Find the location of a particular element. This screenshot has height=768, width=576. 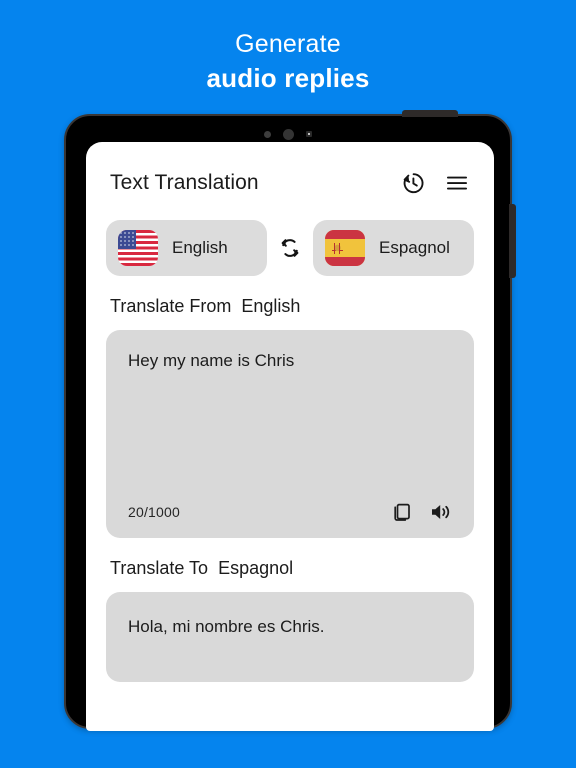

language-selector-row: English Espagnol is located at coordinates (290, 248).